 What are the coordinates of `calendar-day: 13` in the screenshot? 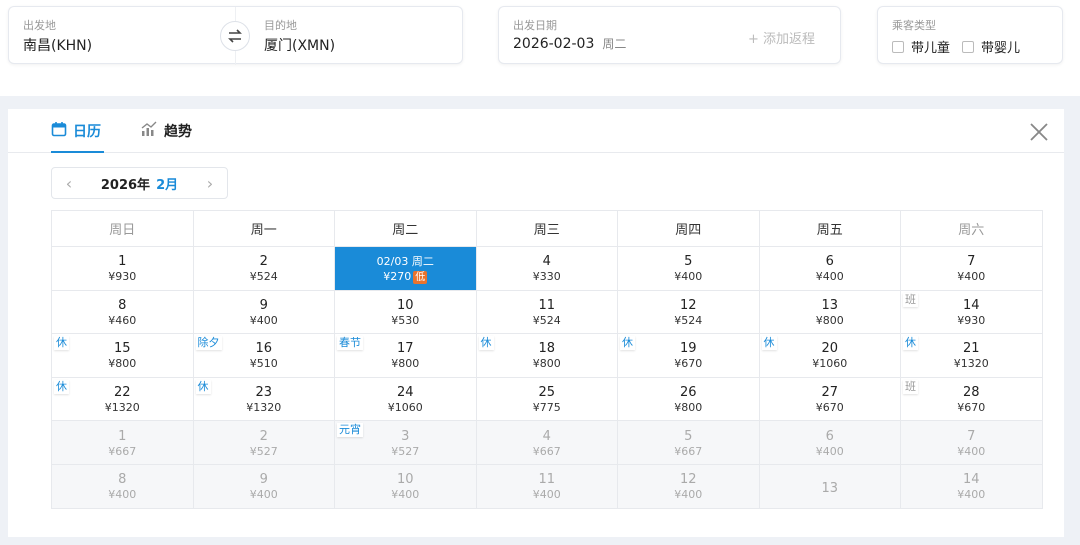 It's located at (829, 486).